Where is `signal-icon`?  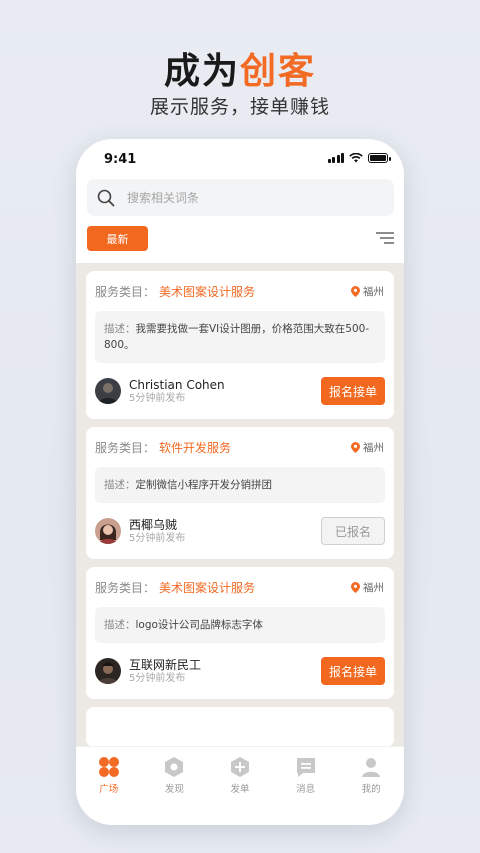
signal-icon is located at coordinates (335, 158).